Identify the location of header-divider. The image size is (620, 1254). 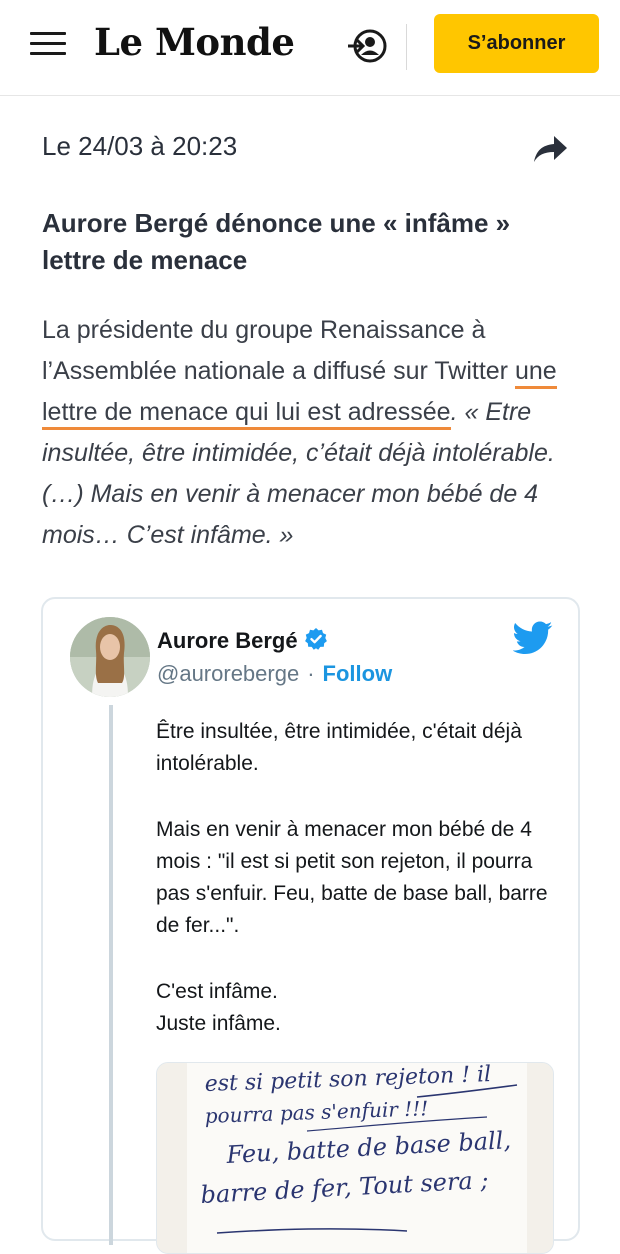
(406, 47).